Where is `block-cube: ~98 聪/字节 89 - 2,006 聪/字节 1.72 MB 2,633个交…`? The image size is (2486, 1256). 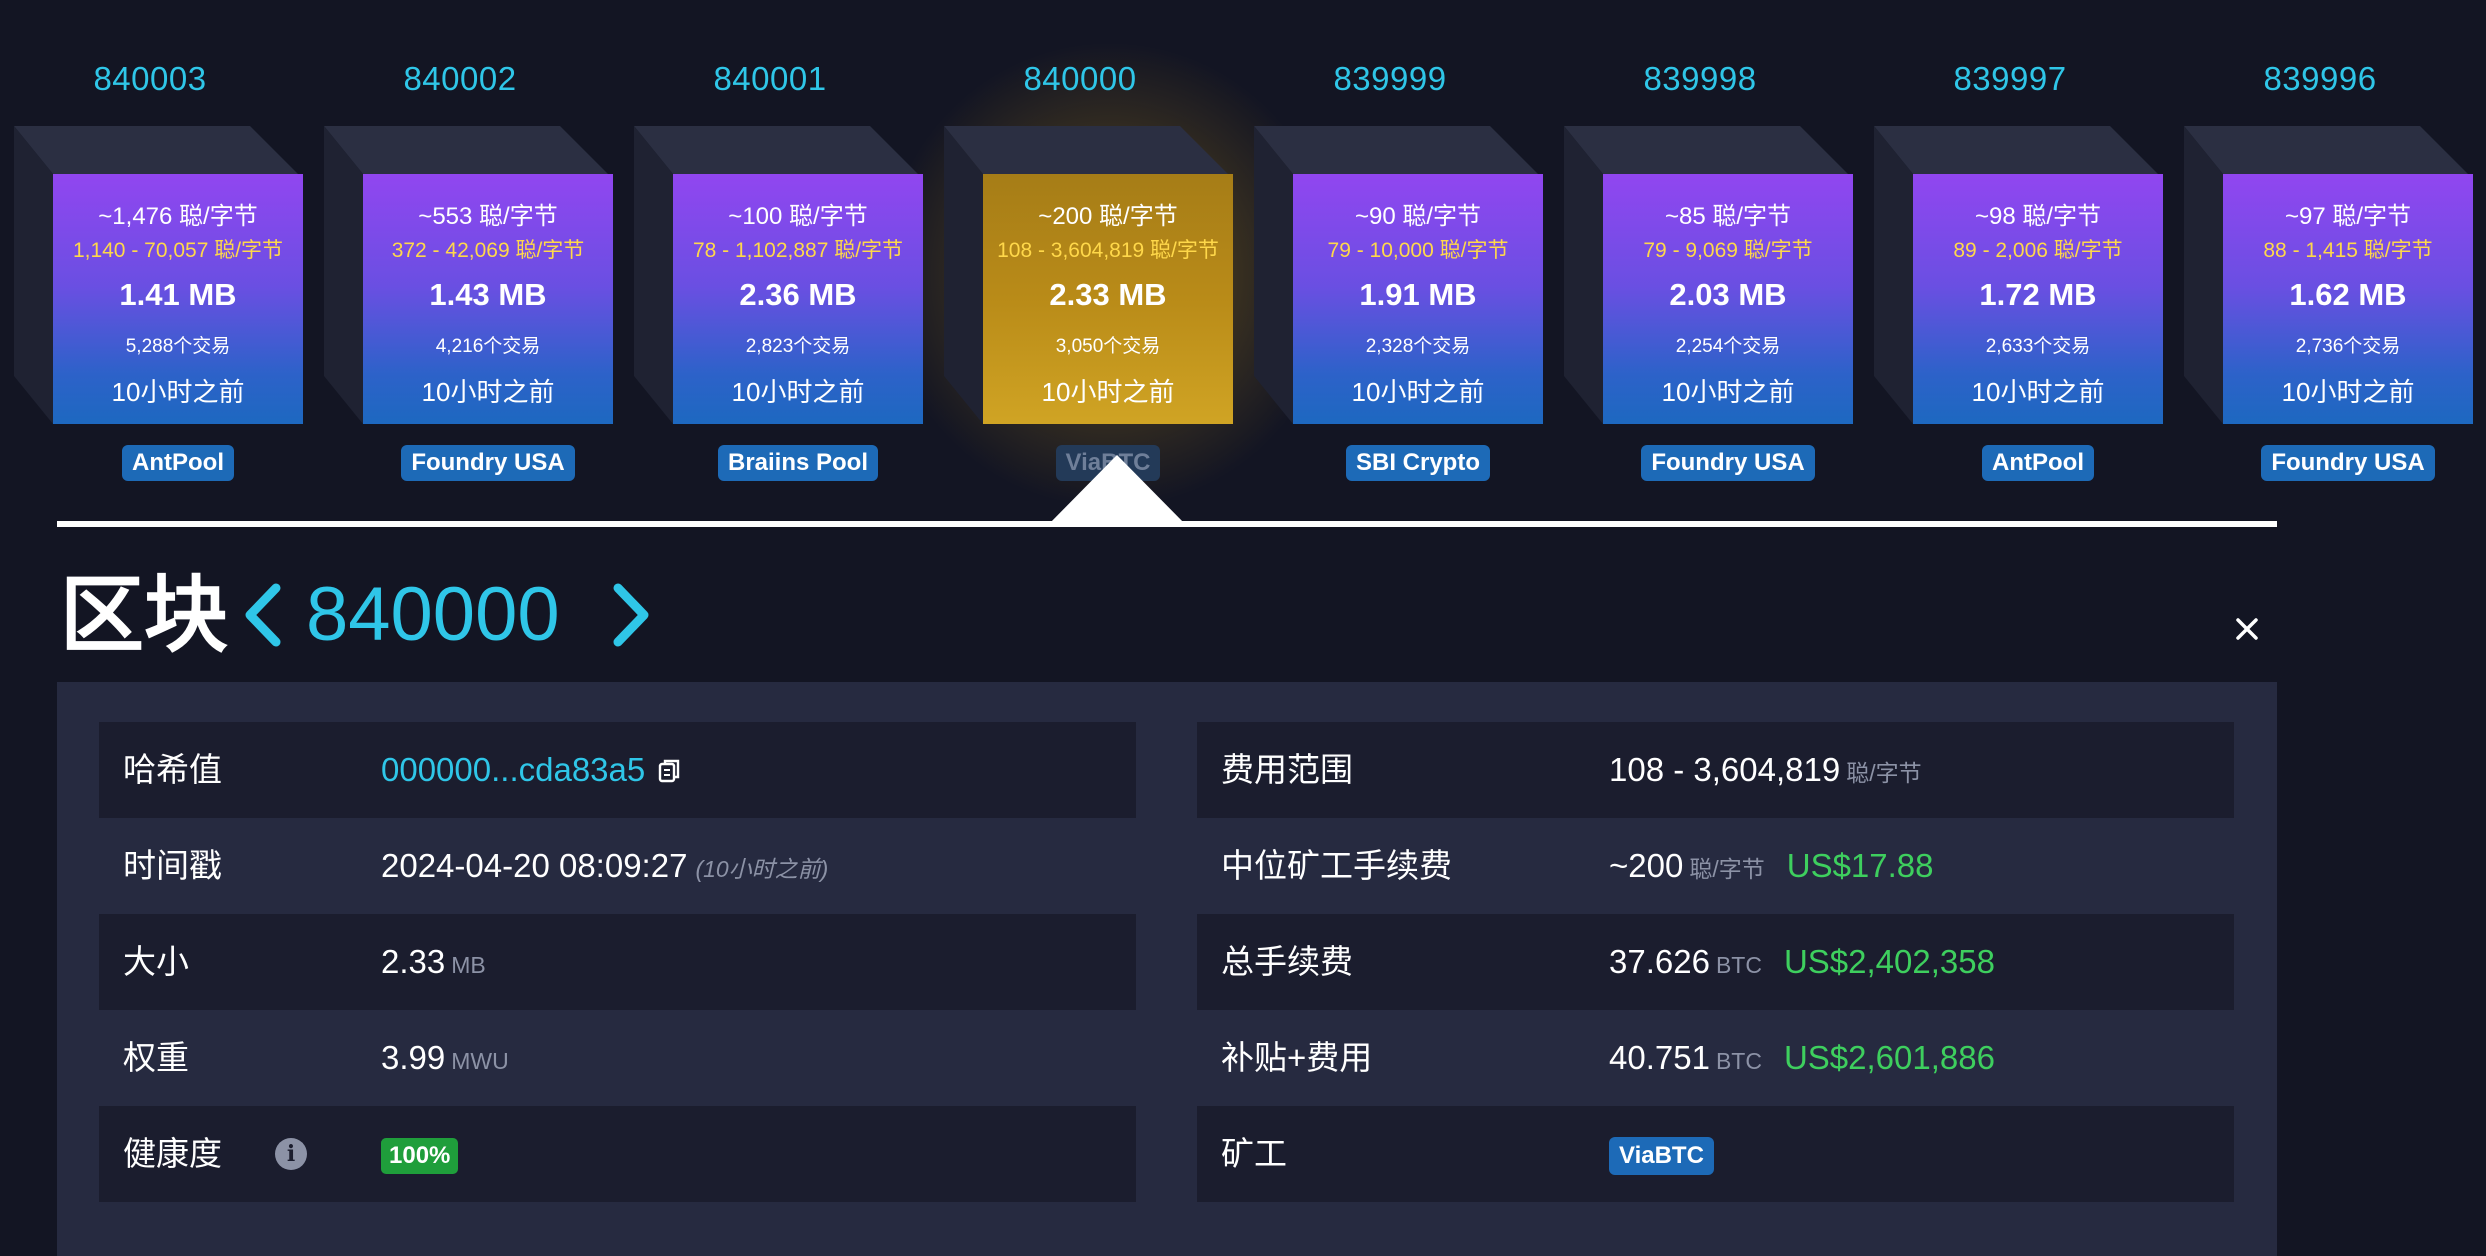
block-cube: ~98 聪/字节 89 - 2,006 聪/字节 1.72 MB 2,633个交… is located at coordinates (2018, 275).